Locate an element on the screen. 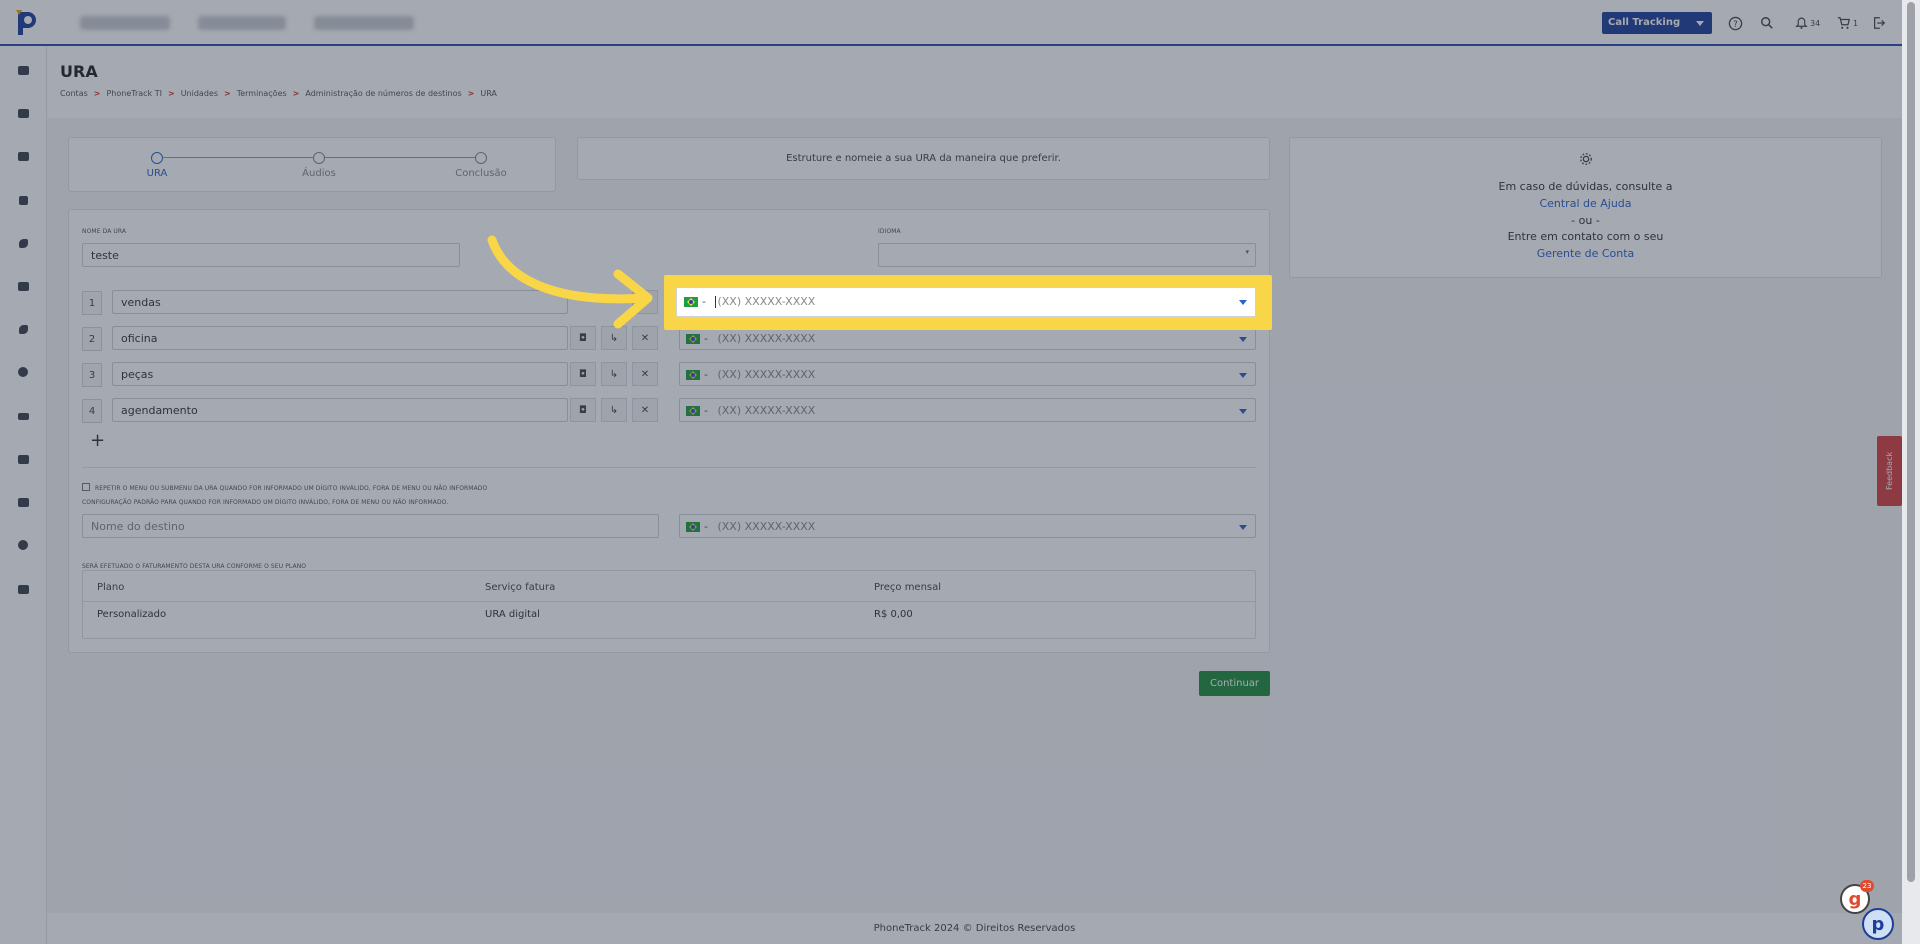  phone-icon is located at coordinates (23, 243).